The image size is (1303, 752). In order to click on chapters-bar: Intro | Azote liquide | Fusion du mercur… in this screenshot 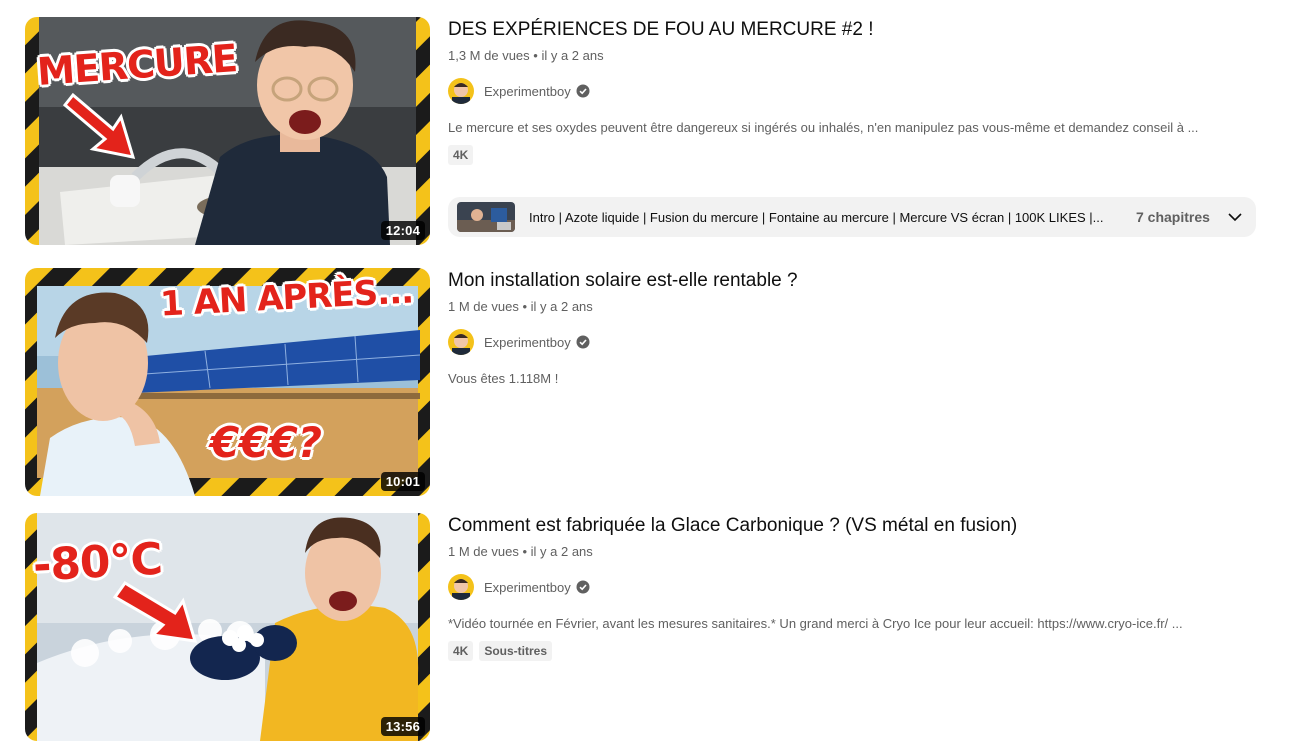, I will do `click(852, 217)`.